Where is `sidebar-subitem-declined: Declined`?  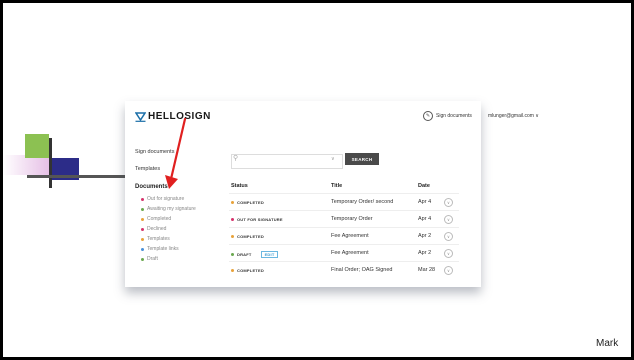
sidebar-subitem-declined: Declined is located at coordinates (153, 229).